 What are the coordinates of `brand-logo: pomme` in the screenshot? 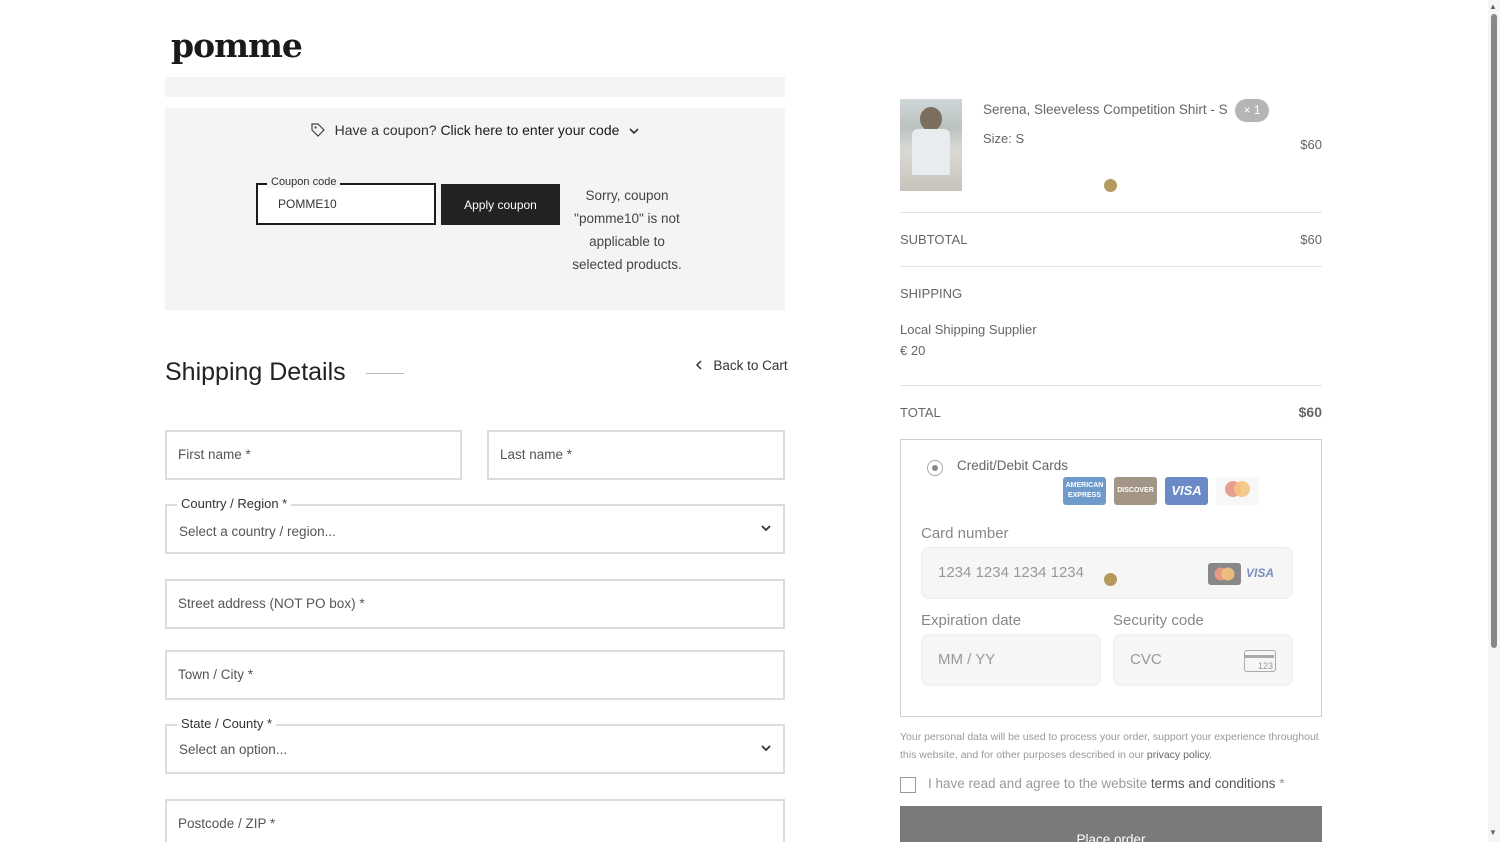 It's located at (237, 45).